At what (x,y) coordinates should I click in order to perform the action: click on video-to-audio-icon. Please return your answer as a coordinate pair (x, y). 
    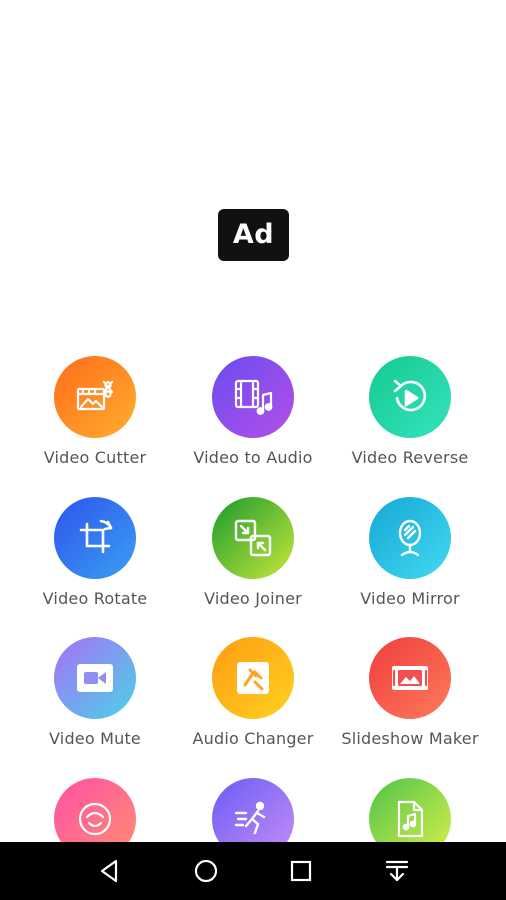
    Looking at the image, I should click on (253, 397).